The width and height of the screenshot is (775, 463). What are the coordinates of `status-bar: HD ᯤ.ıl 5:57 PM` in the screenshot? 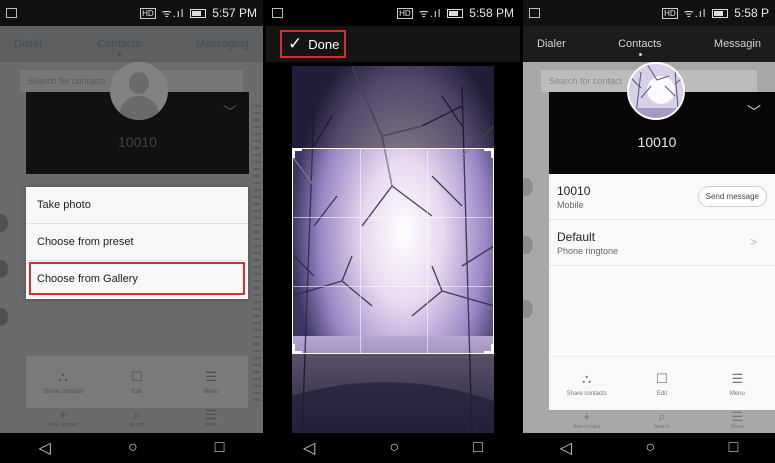 It's located at (131, 13).